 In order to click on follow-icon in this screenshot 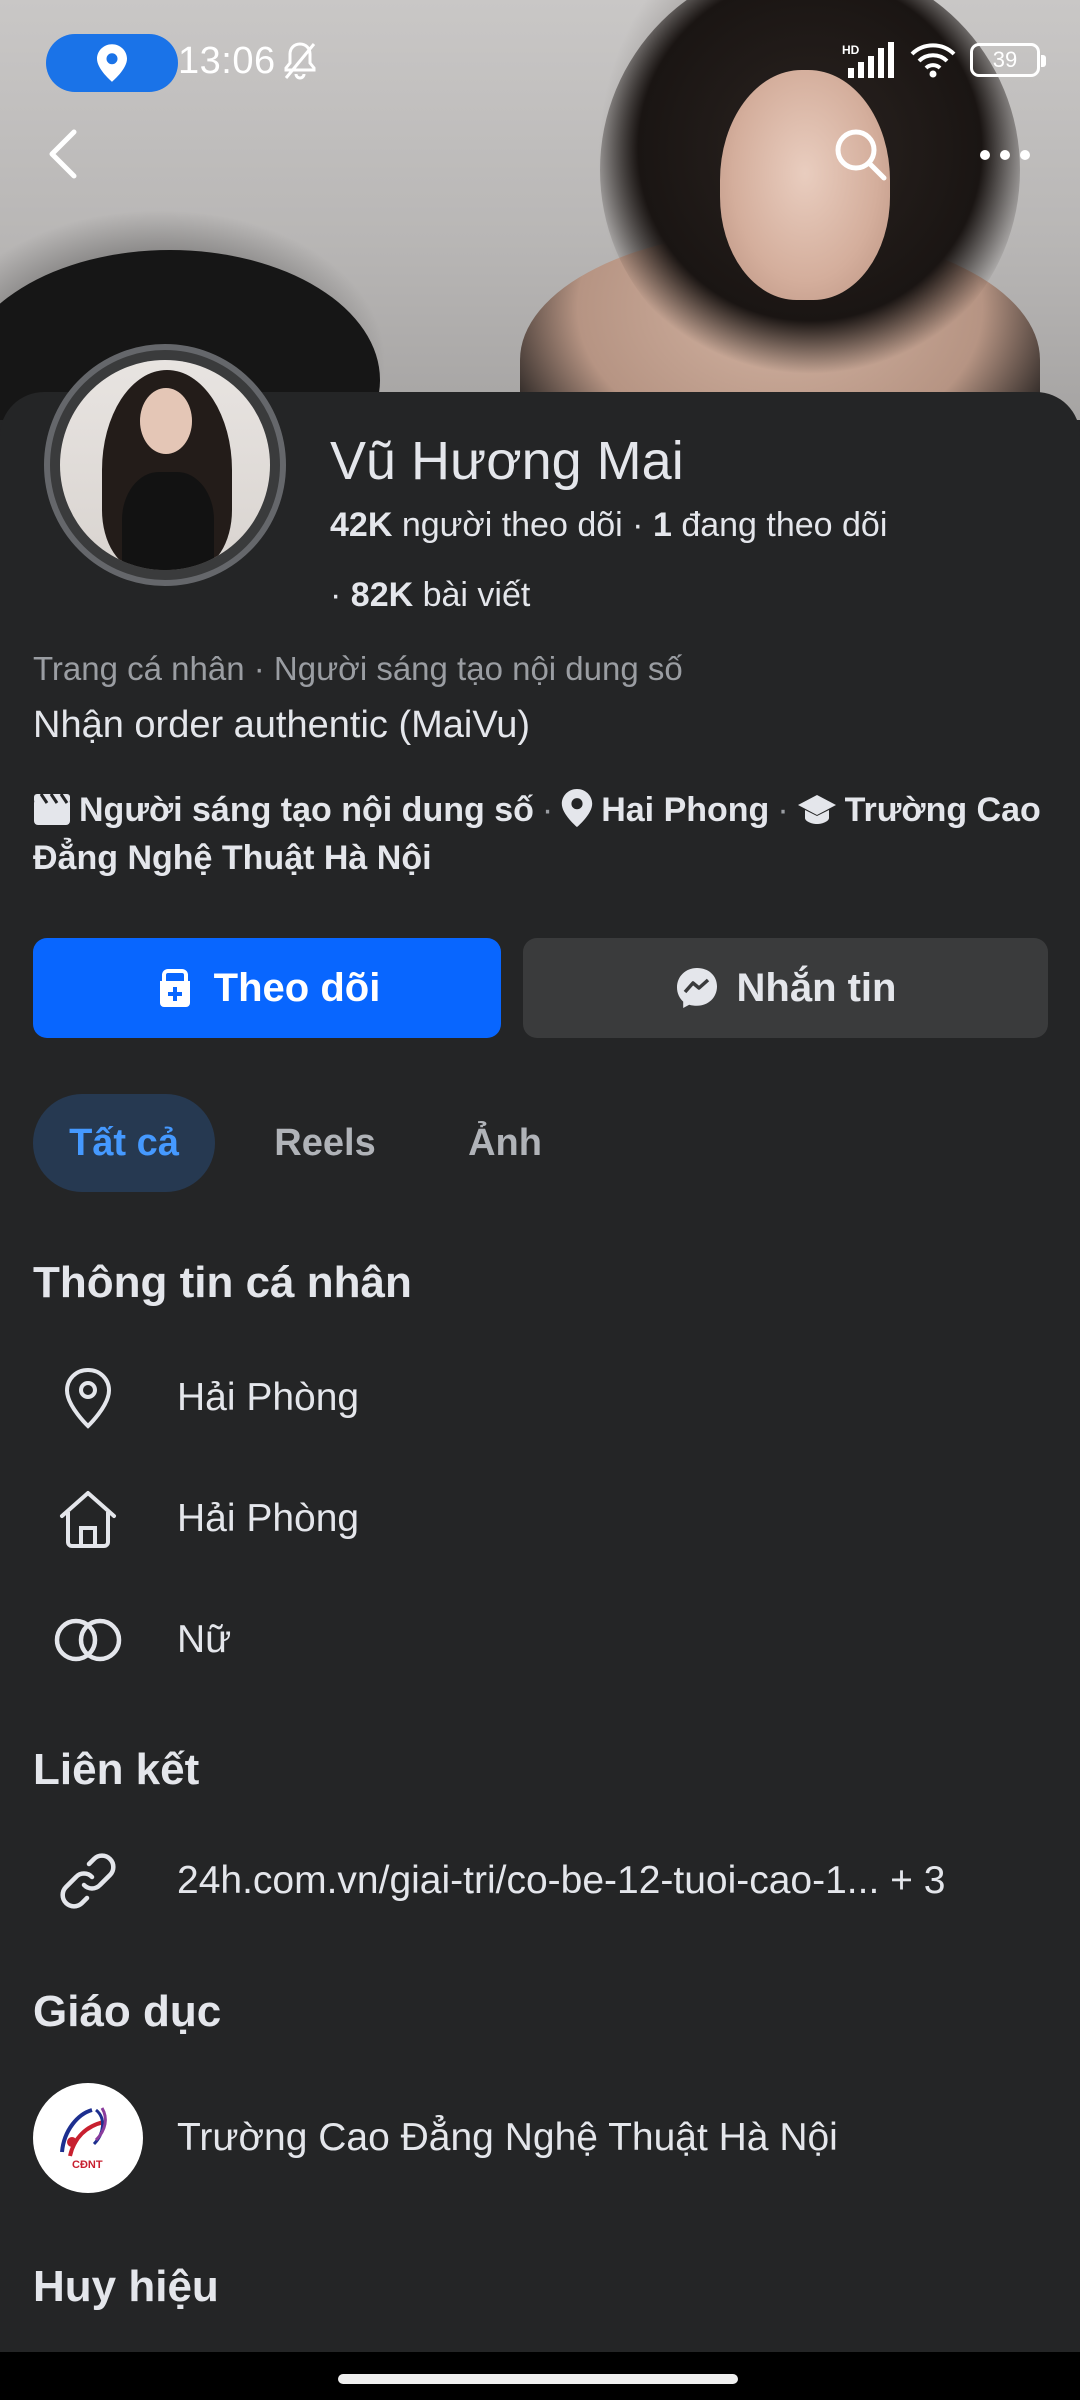, I will do `click(174, 988)`.